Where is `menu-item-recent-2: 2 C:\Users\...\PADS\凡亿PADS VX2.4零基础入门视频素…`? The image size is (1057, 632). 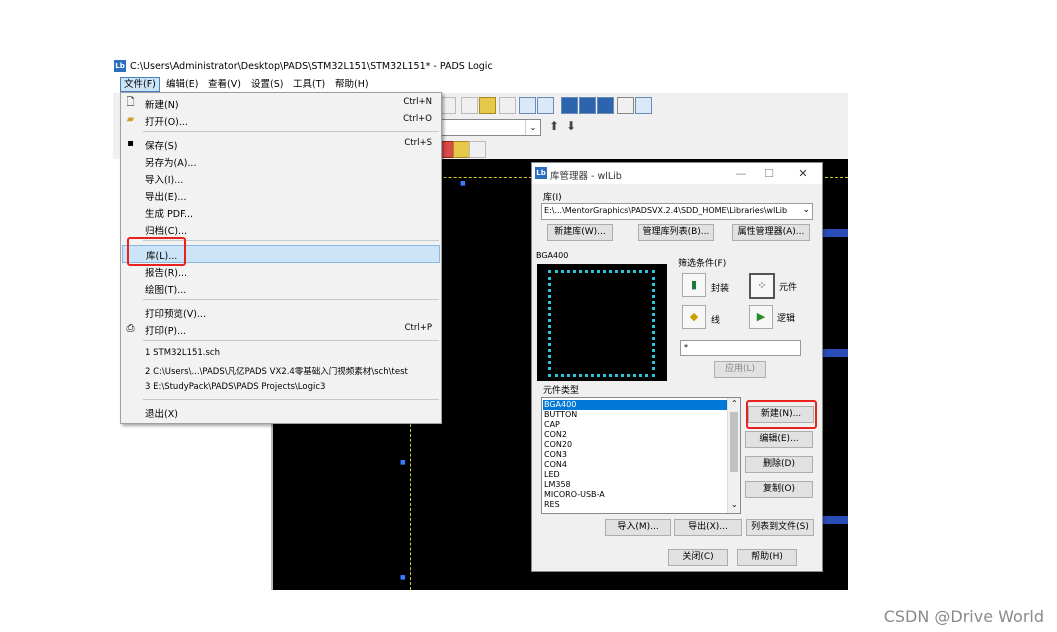 menu-item-recent-2: 2 C:\Users\...\PADS\凡亿PADS VX2.4零基础入门视频素… is located at coordinates (281, 371).